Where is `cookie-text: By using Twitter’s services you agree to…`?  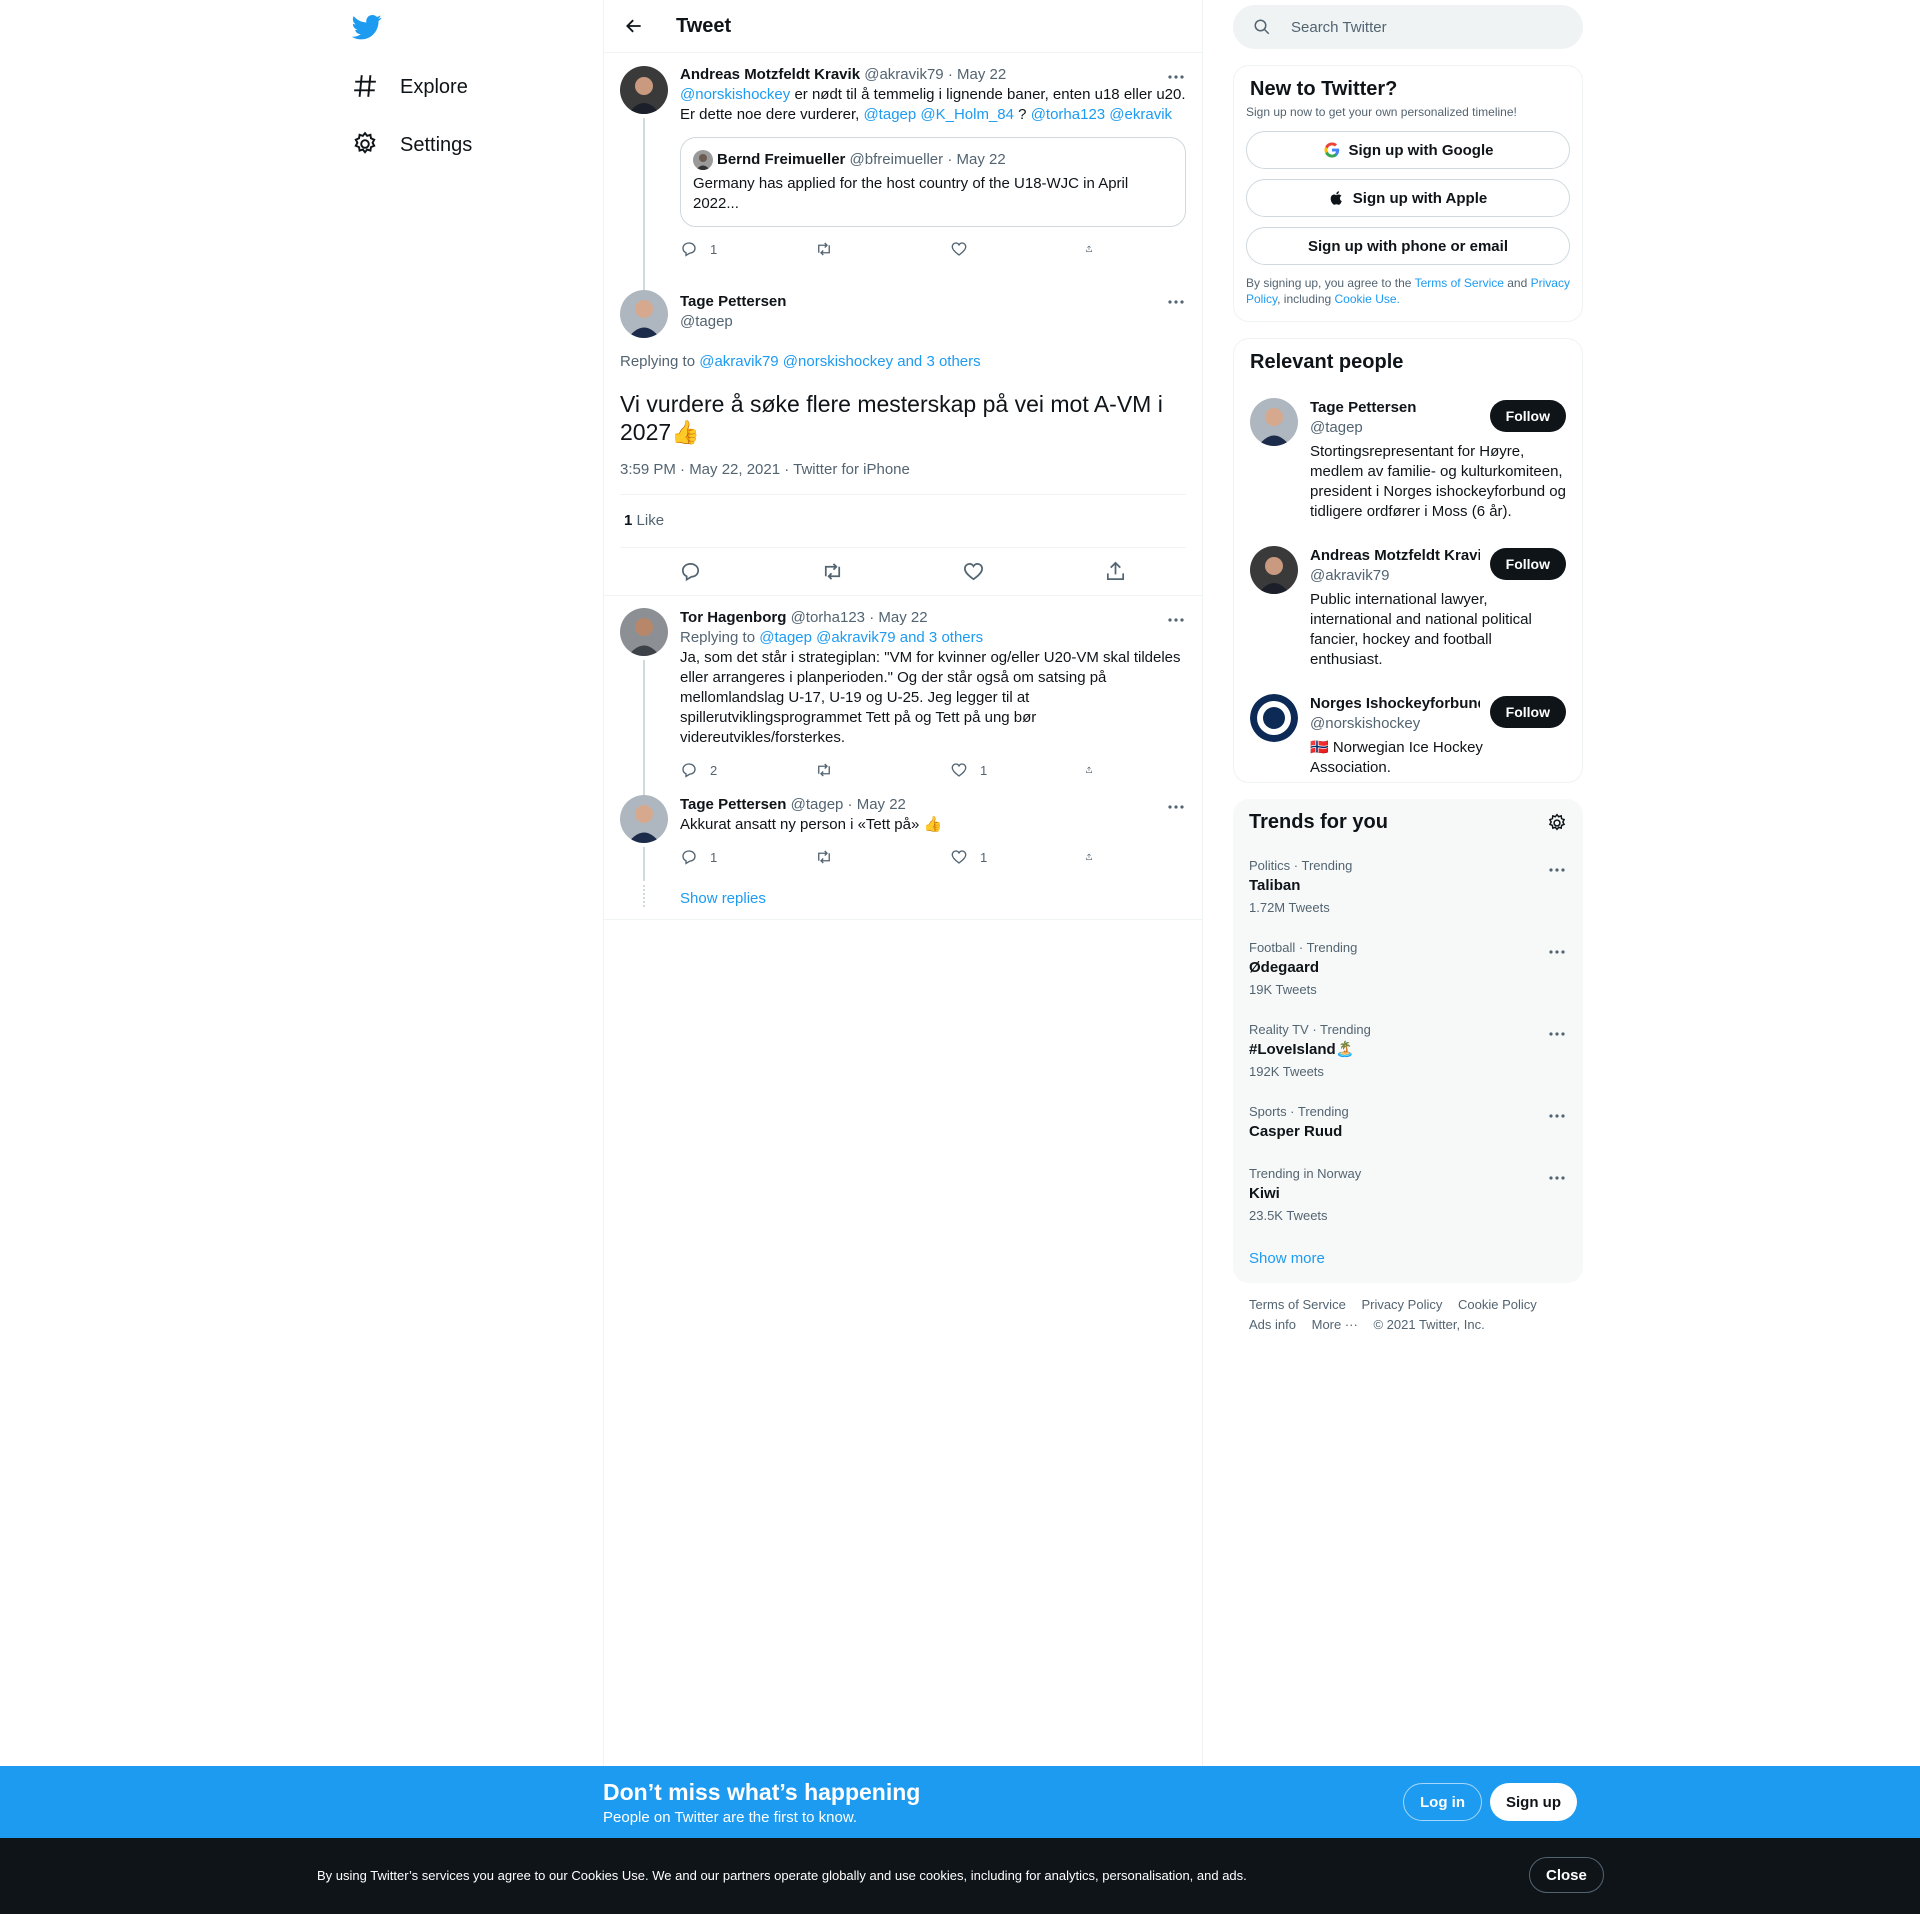 cookie-text: By using Twitter’s services you agree to… is located at coordinates (782, 1875).